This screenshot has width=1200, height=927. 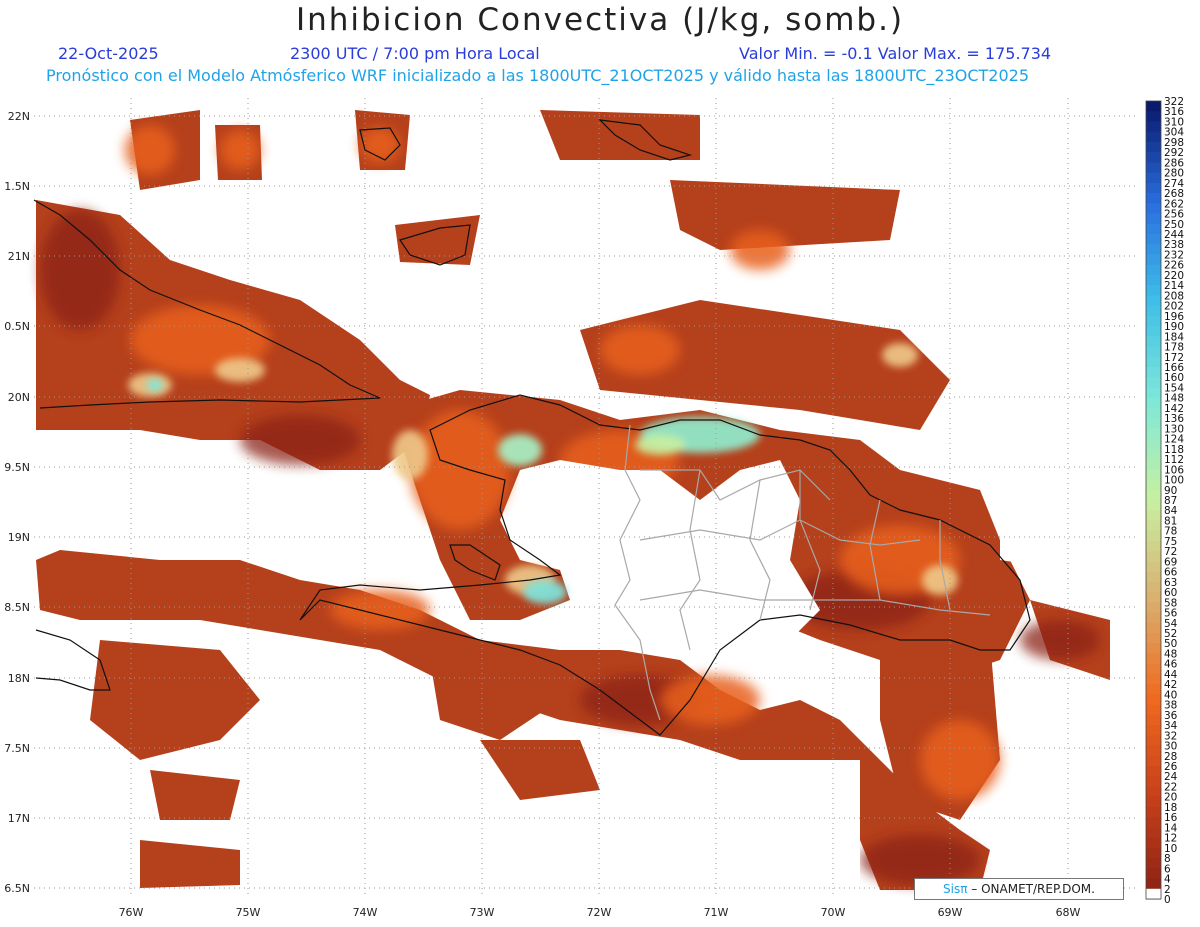 What do you see at coordinates (248, 912) in the screenshot?
I see `lon-label: 75W` at bounding box center [248, 912].